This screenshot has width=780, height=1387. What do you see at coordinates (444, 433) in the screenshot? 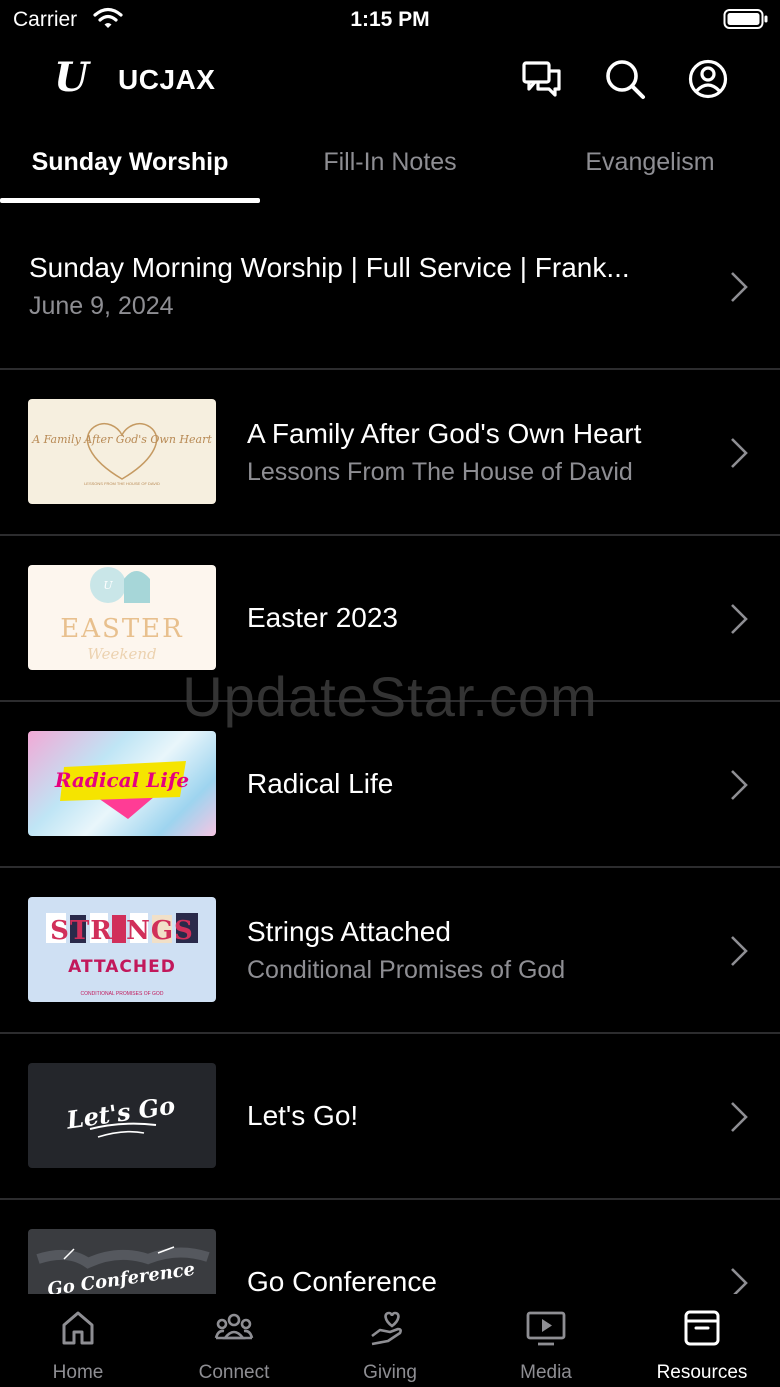
I see `item-title: A Family After God's Own Heart` at bounding box center [444, 433].